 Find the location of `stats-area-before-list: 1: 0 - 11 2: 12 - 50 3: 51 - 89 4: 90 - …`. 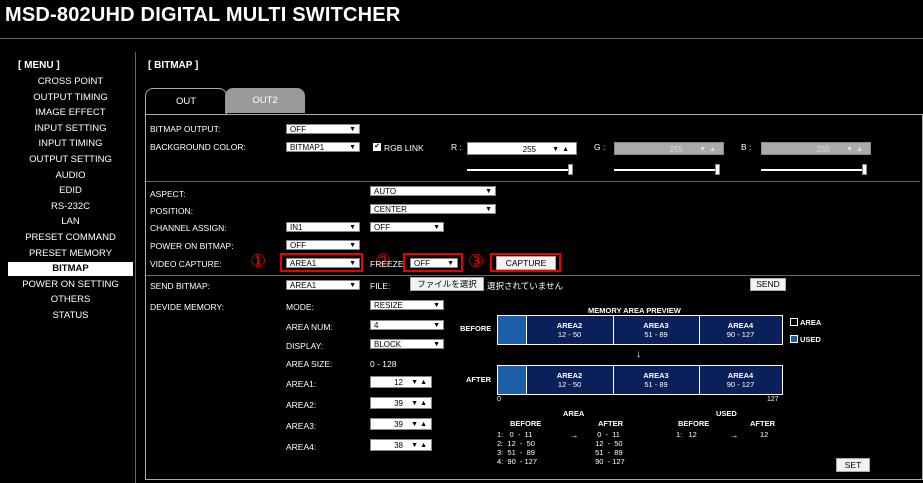

stats-area-before-list: 1: 0 - 11 2: 12 - 50 3: 51 - 89 4: 90 - … is located at coordinates (517, 448).